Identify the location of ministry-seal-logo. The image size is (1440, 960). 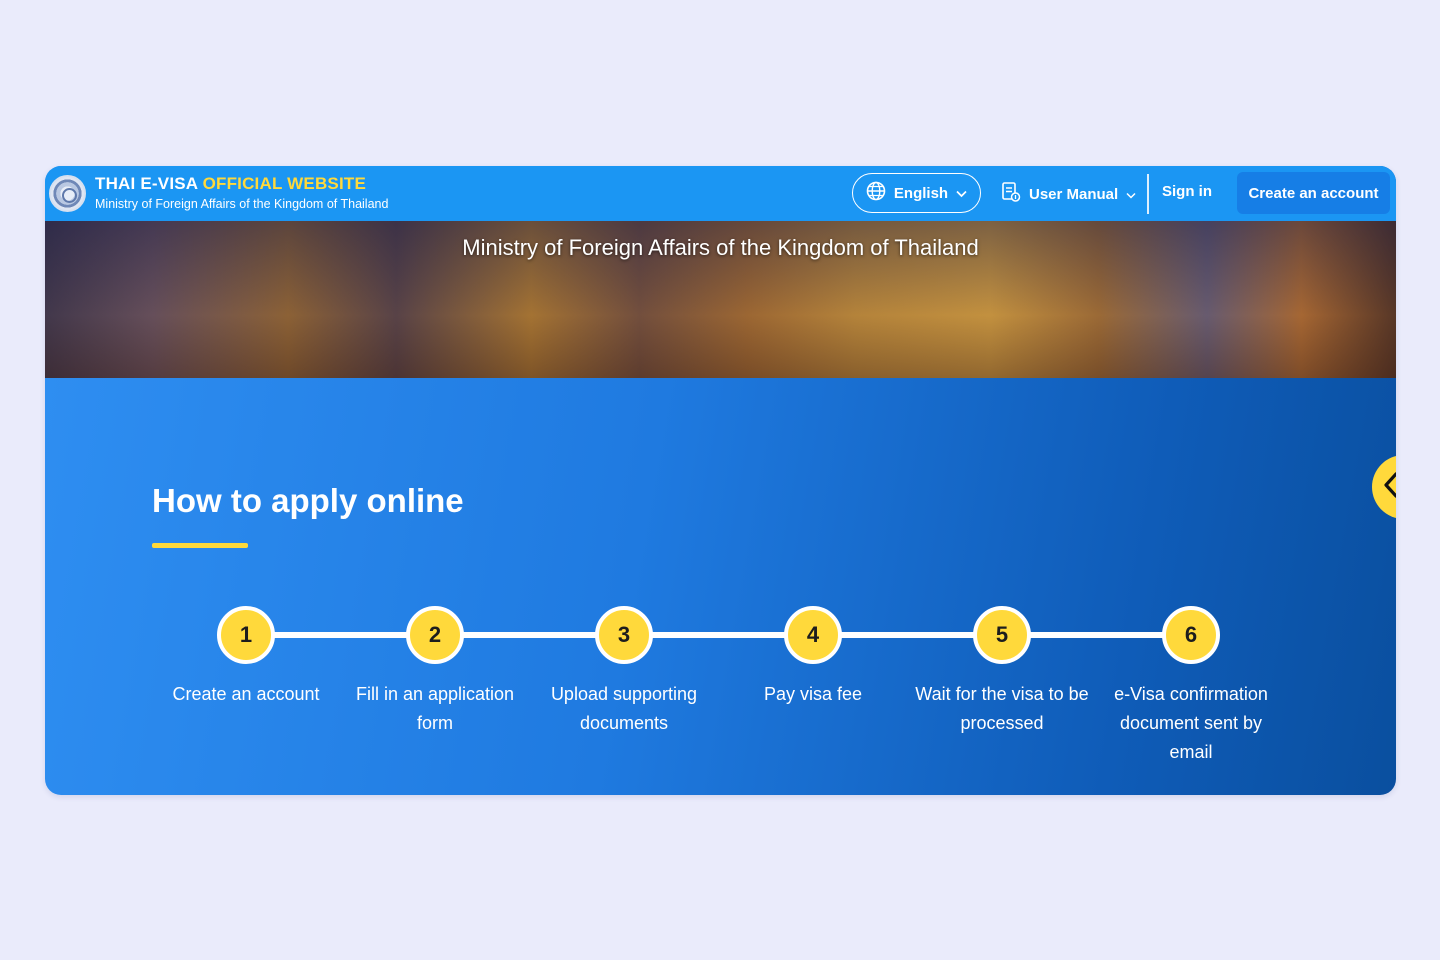
(67, 193).